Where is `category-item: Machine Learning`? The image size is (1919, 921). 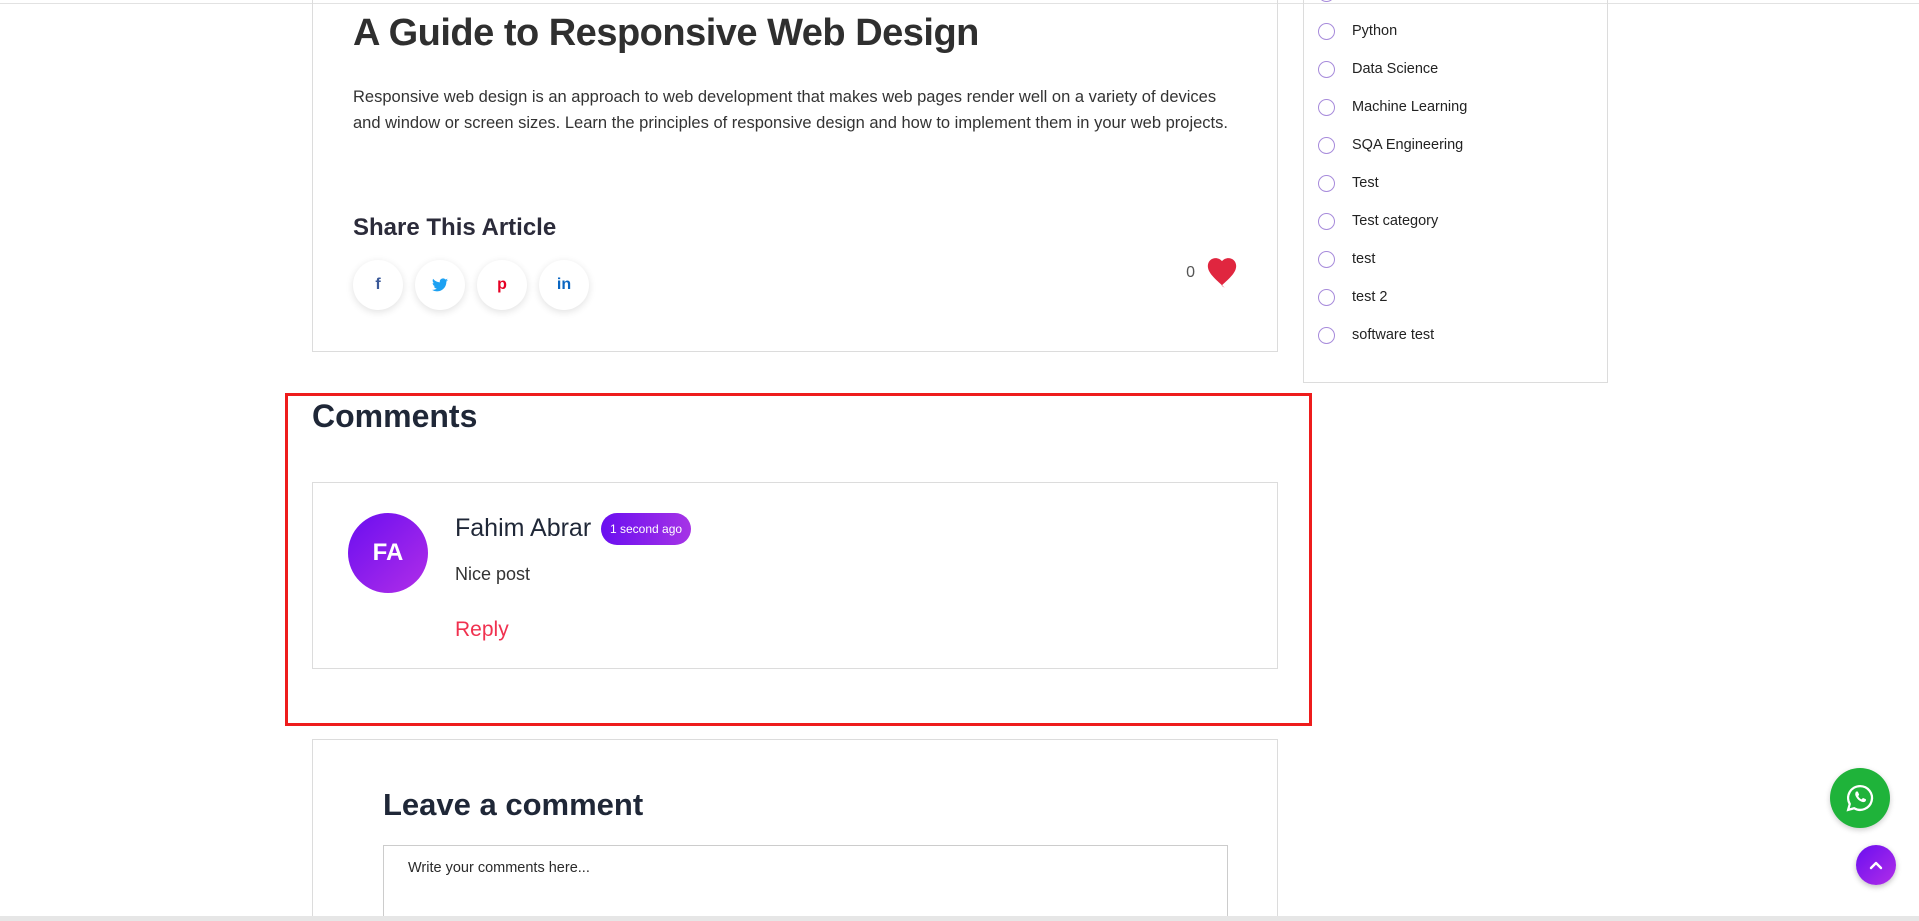 category-item: Machine Learning is located at coordinates (1392, 107).